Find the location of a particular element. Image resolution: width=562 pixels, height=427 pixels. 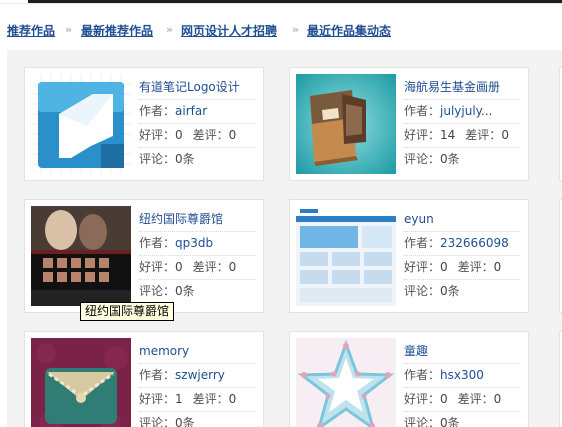

website-screenshot is located at coordinates (81, 256).